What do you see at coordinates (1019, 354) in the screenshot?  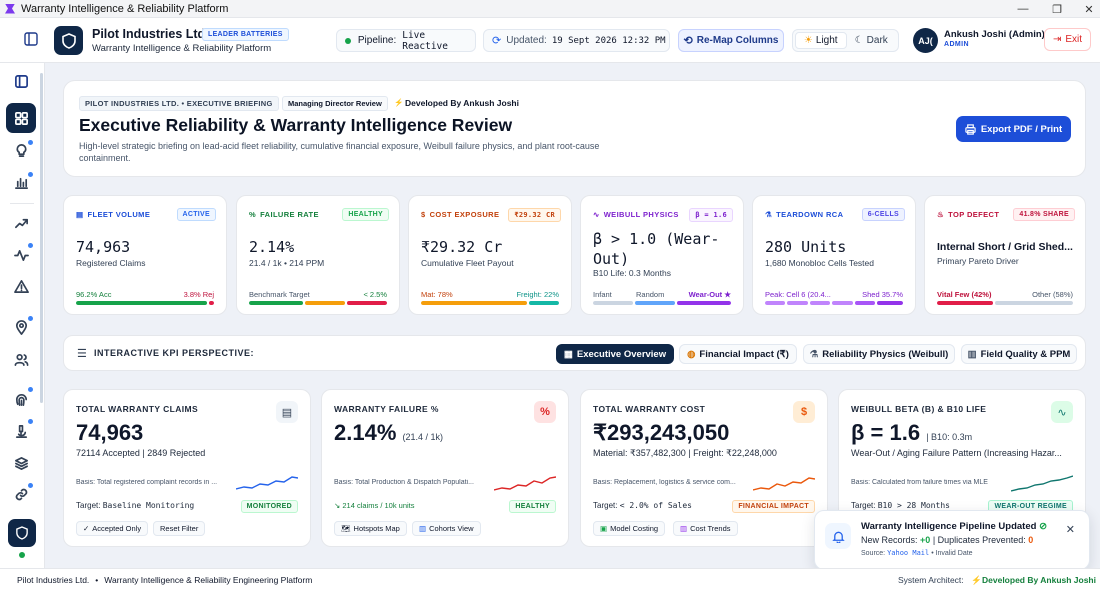 I see `tab-field-quality: ▥ Field Quality & PPM` at bounding box center [1019, 354].